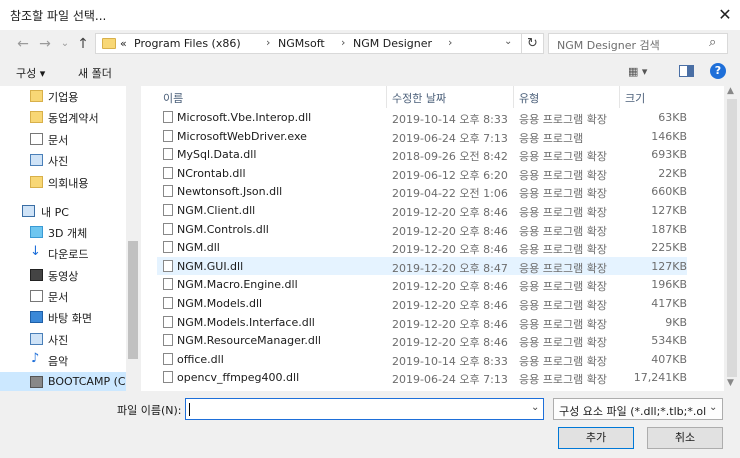 Image resolution: width=740 pixels, height=458 pixels. Describe the element at coordinates (686, 71) in the screenshot. I see `preview-pane-icon` at that location.